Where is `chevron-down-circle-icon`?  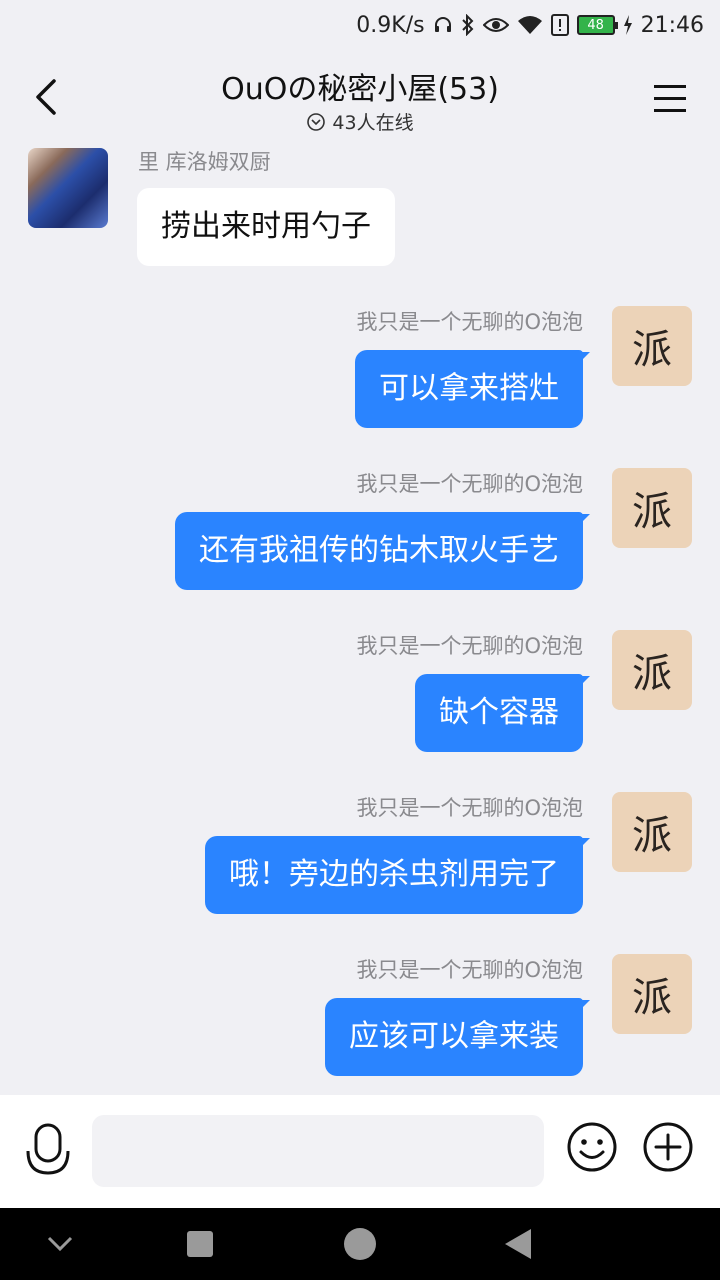 chevron-down-circle-icon is located at coordinates (316, 121).